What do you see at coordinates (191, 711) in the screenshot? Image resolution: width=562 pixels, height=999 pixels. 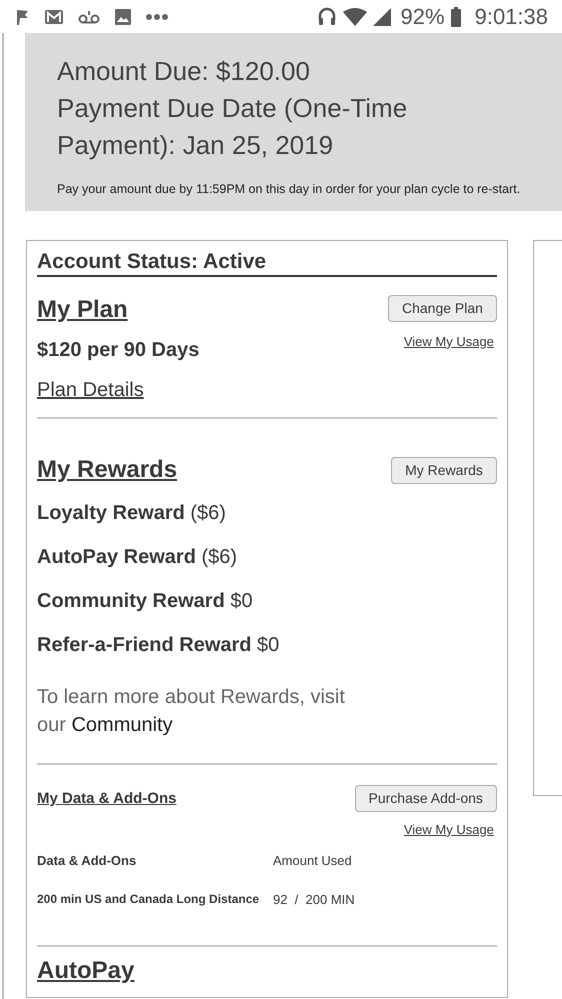 I see `rewards-info: To learn more about Rewards, visit our Community` at bounding box center [191, 711].